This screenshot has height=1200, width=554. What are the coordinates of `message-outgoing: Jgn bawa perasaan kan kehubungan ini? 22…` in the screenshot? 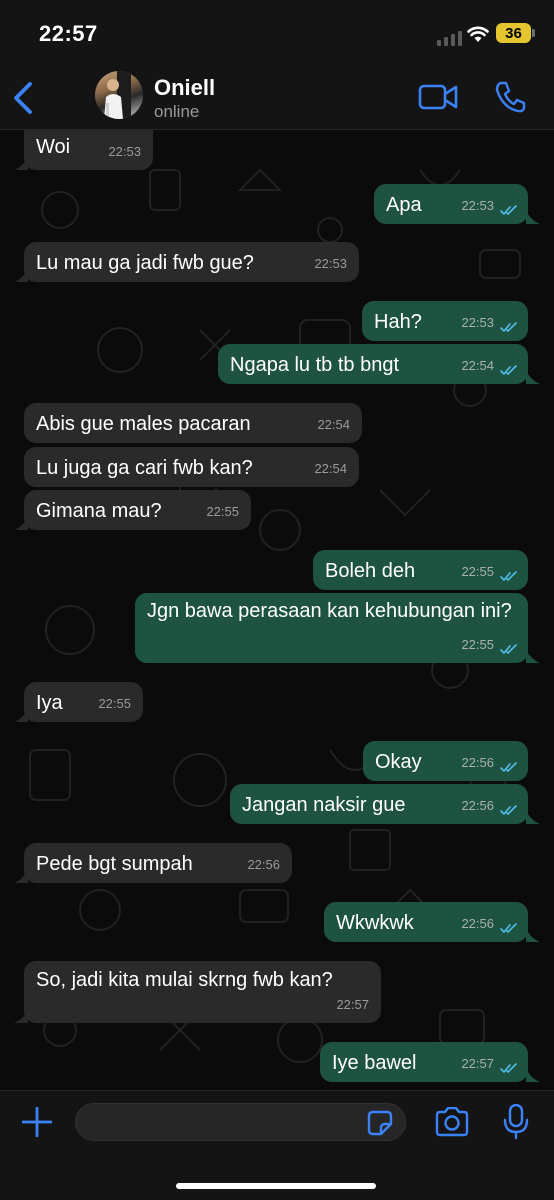 It's located at (331, 628).